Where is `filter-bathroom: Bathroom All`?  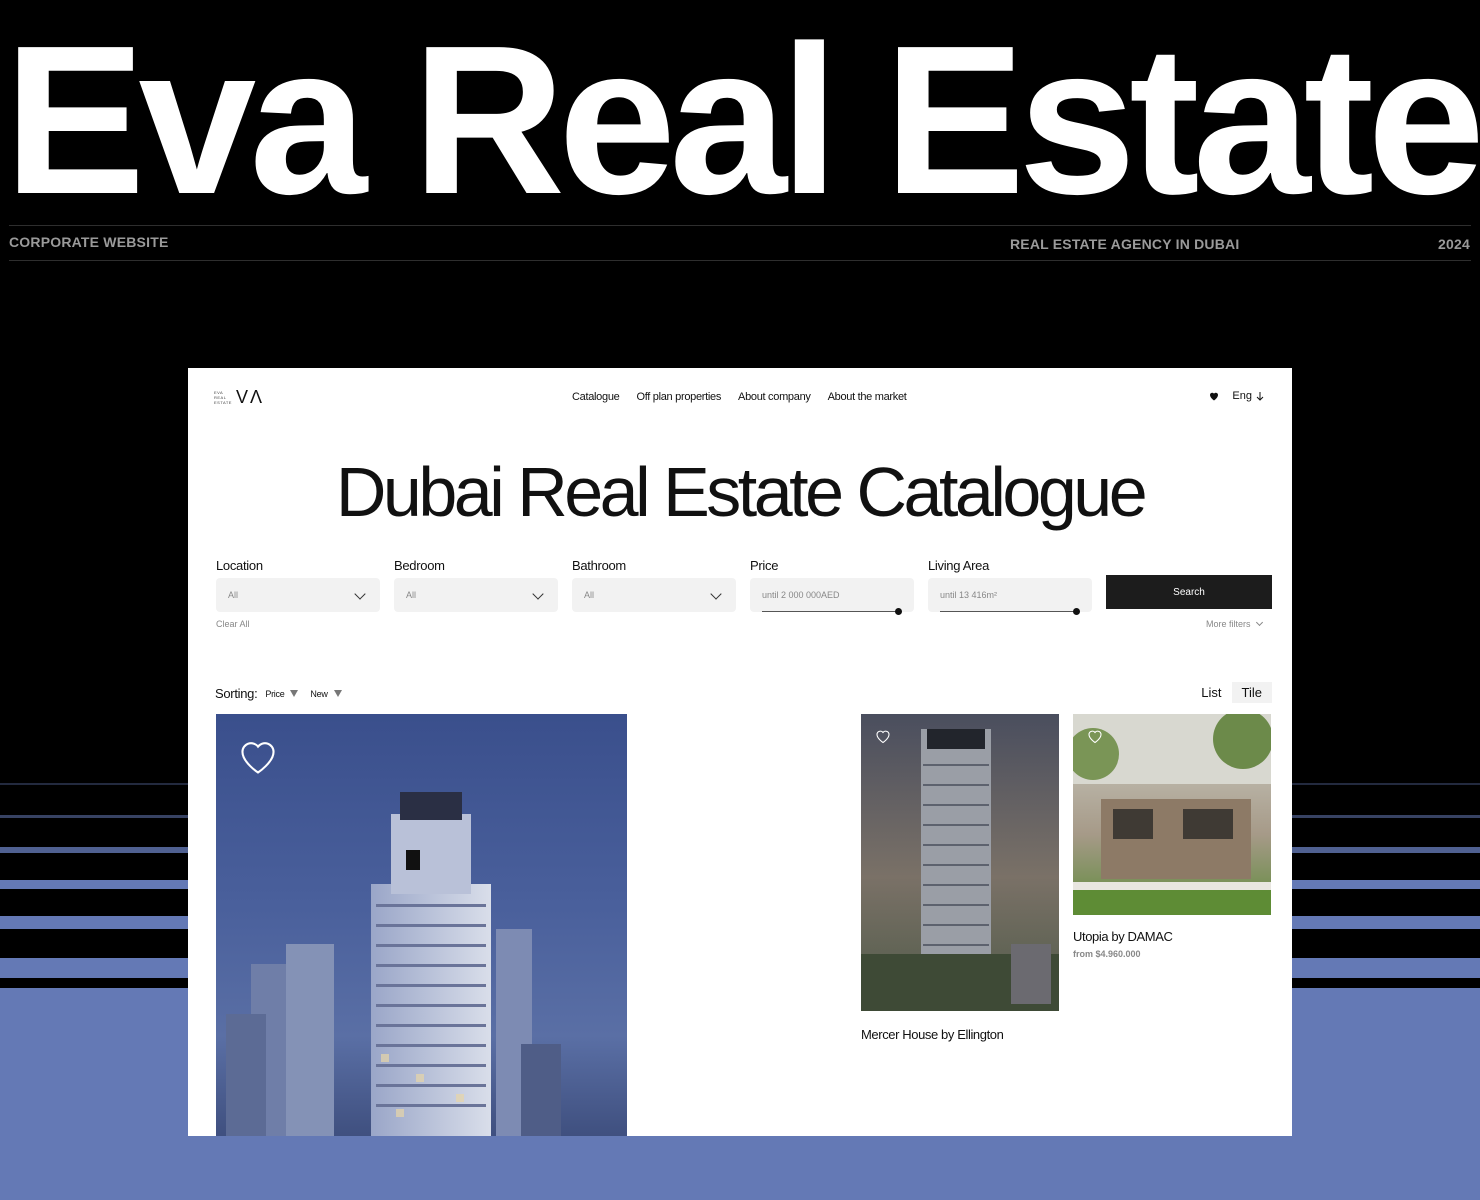 filter-bathroom: Bathroom All is located at coordinates (654, 585).